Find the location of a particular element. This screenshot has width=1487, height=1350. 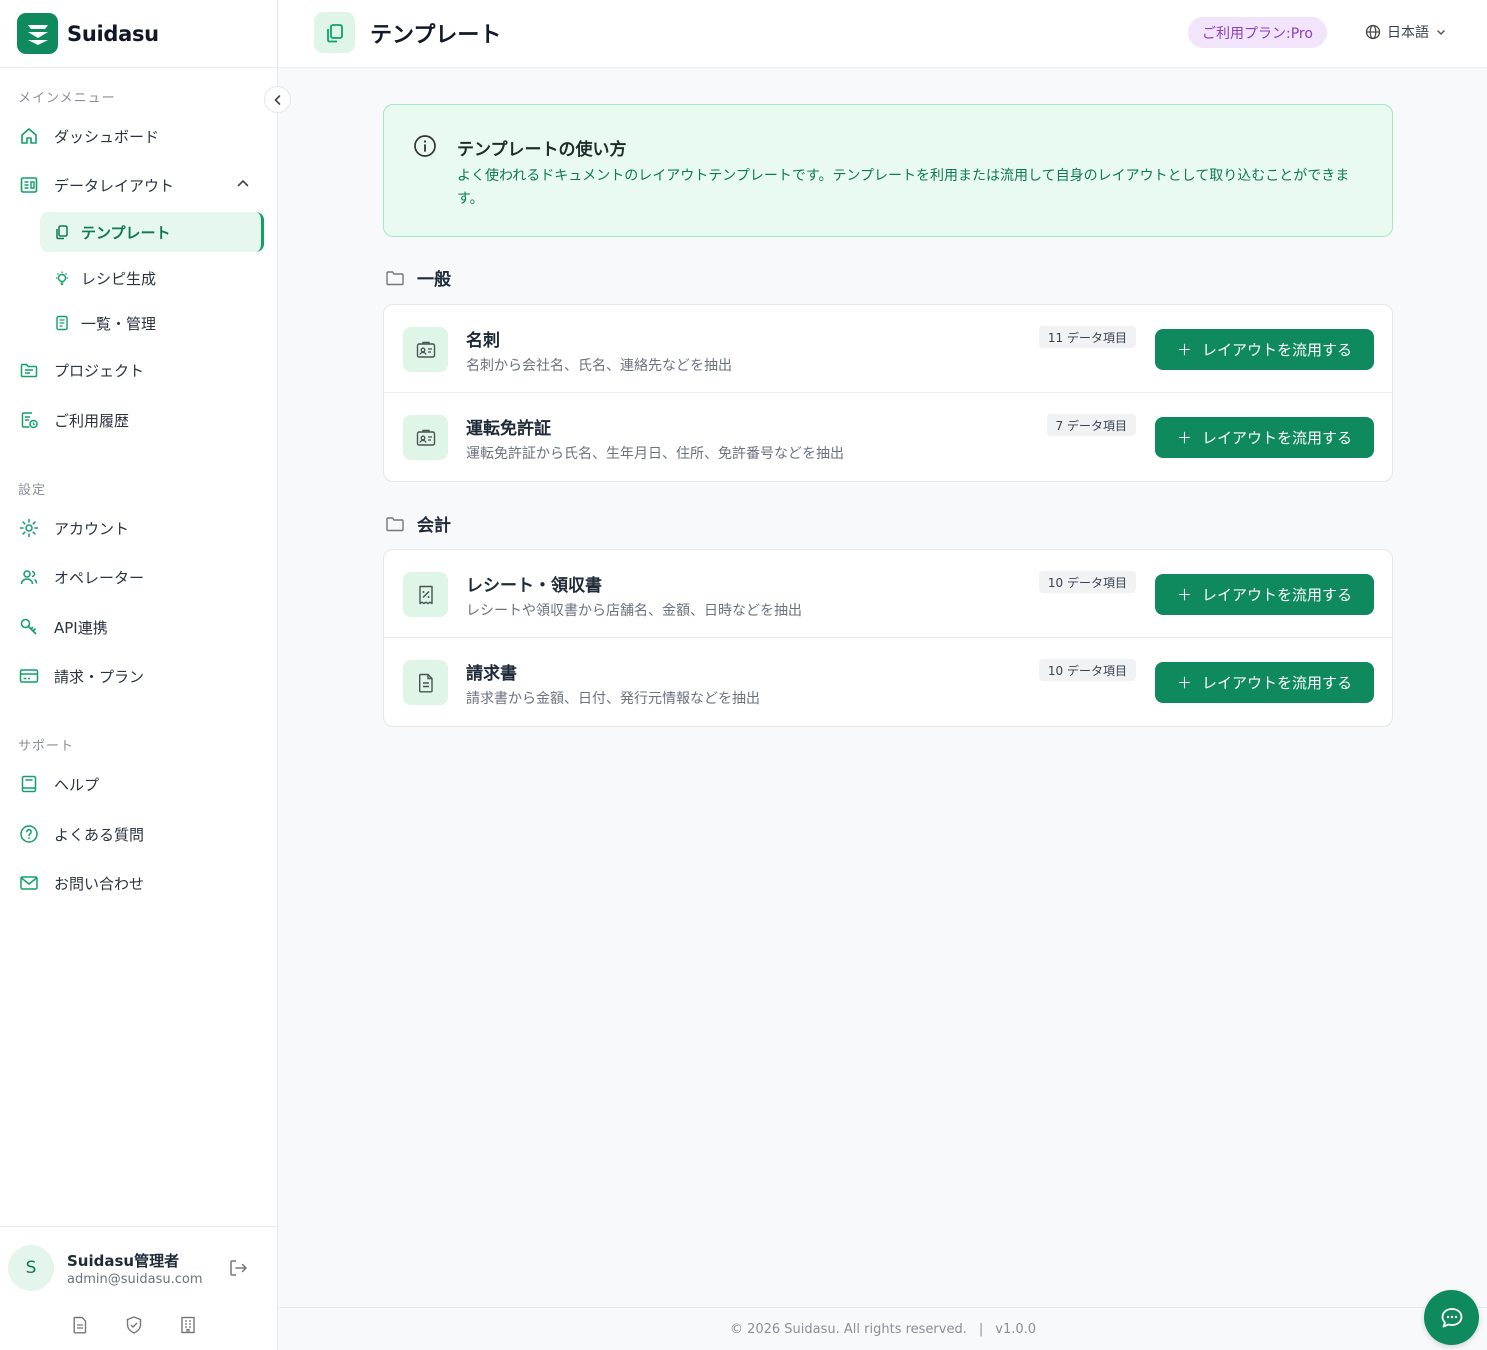

language-selector: 日本語 is located at coordinates (1406, 32).